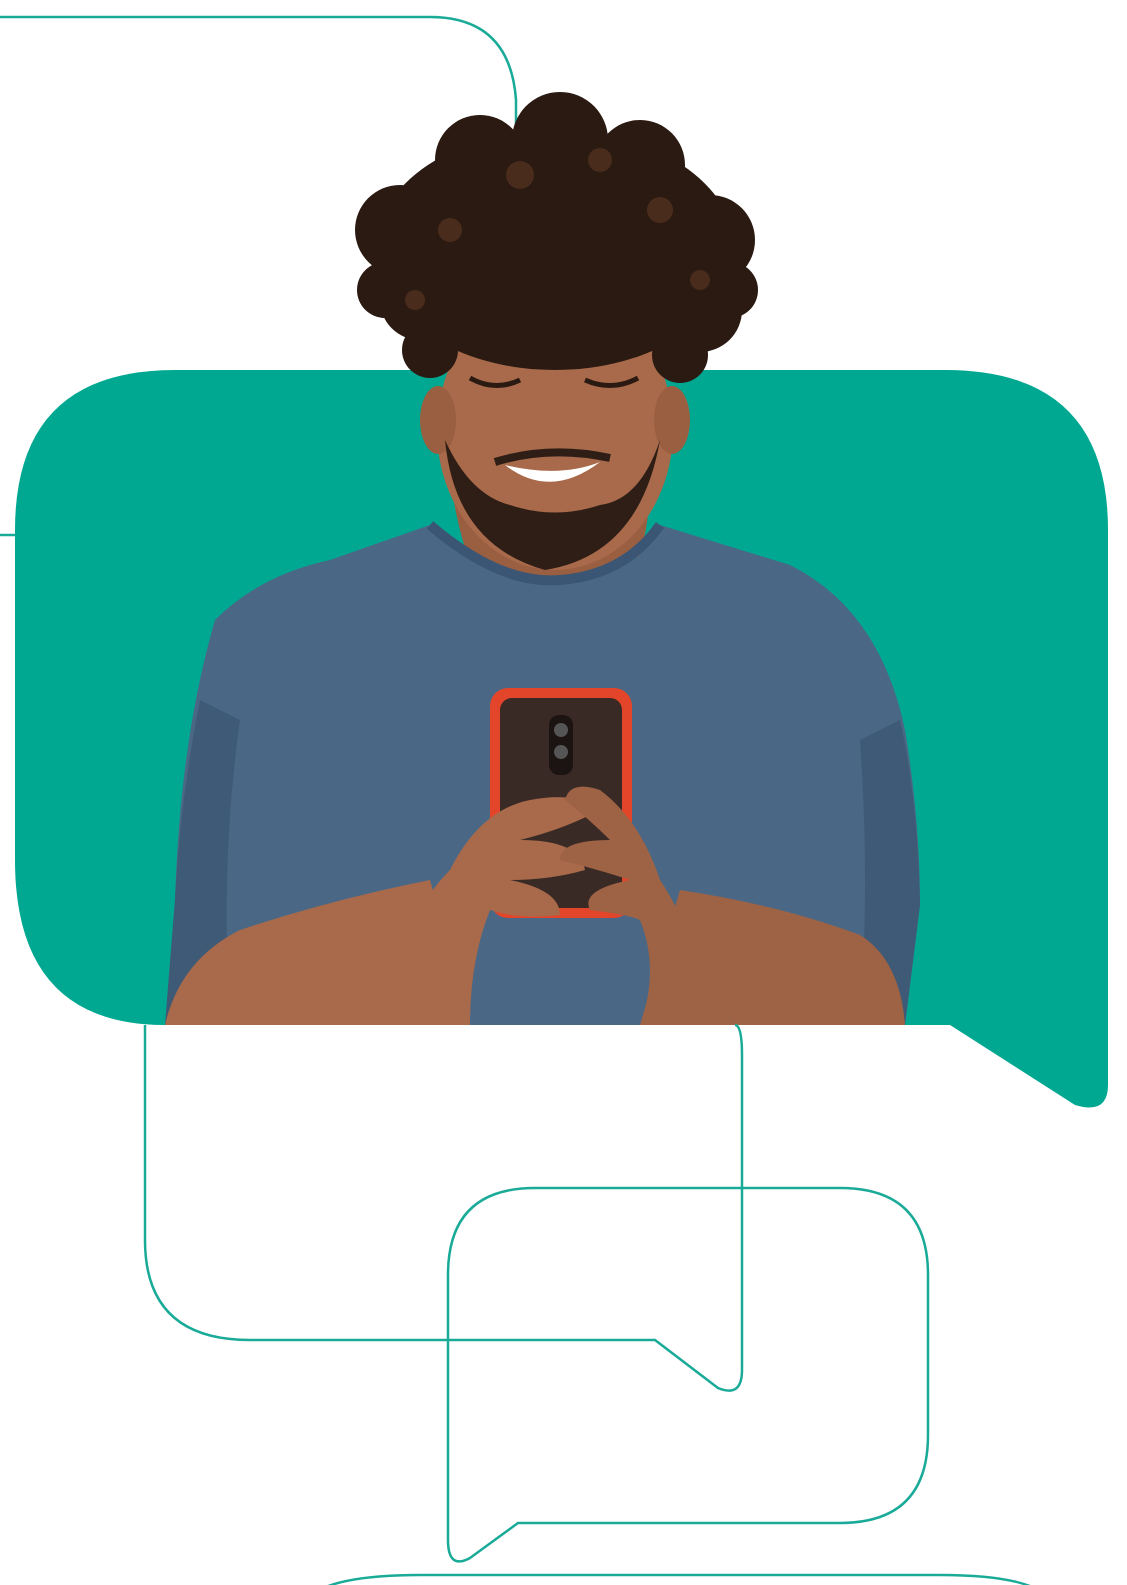  What do you see at coordinates (672, 420) in the screenshot?
I see `ear-right` at bounding box center [672, 420].